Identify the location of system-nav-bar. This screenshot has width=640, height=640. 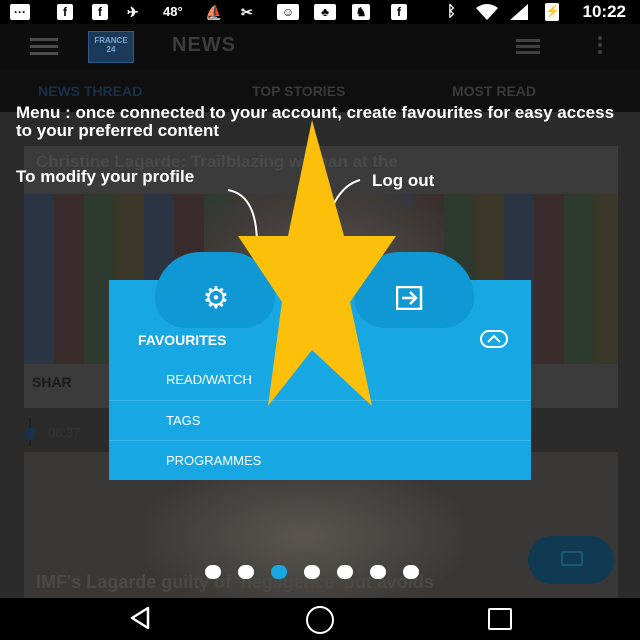
(320, 619).